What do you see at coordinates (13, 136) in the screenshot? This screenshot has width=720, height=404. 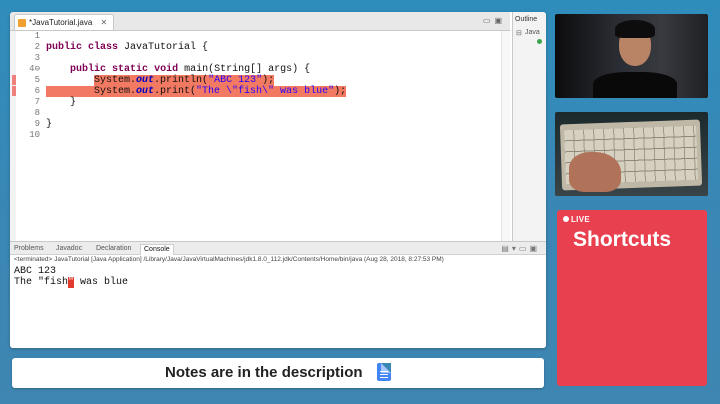 I see `overview-ruler` at bounding box center [13, 136].